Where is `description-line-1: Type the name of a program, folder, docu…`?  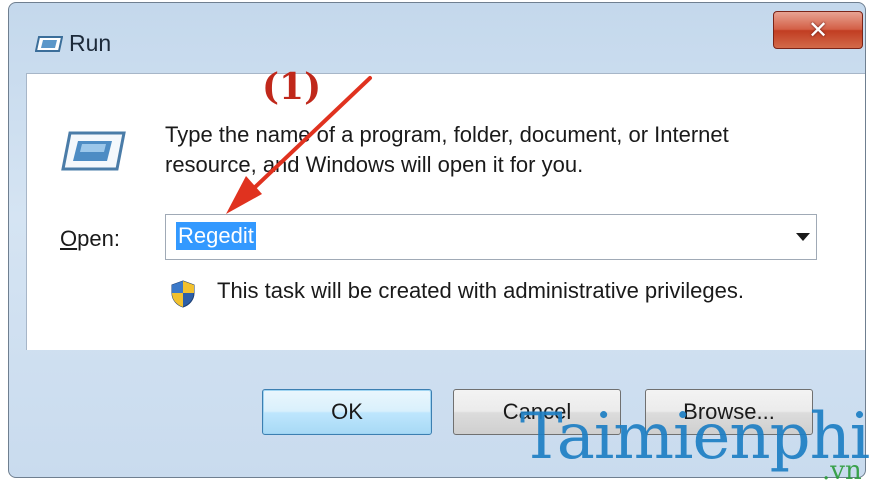 description-line-1: Type the name of a program, folder, docu… is located at coordinates (447, 134).